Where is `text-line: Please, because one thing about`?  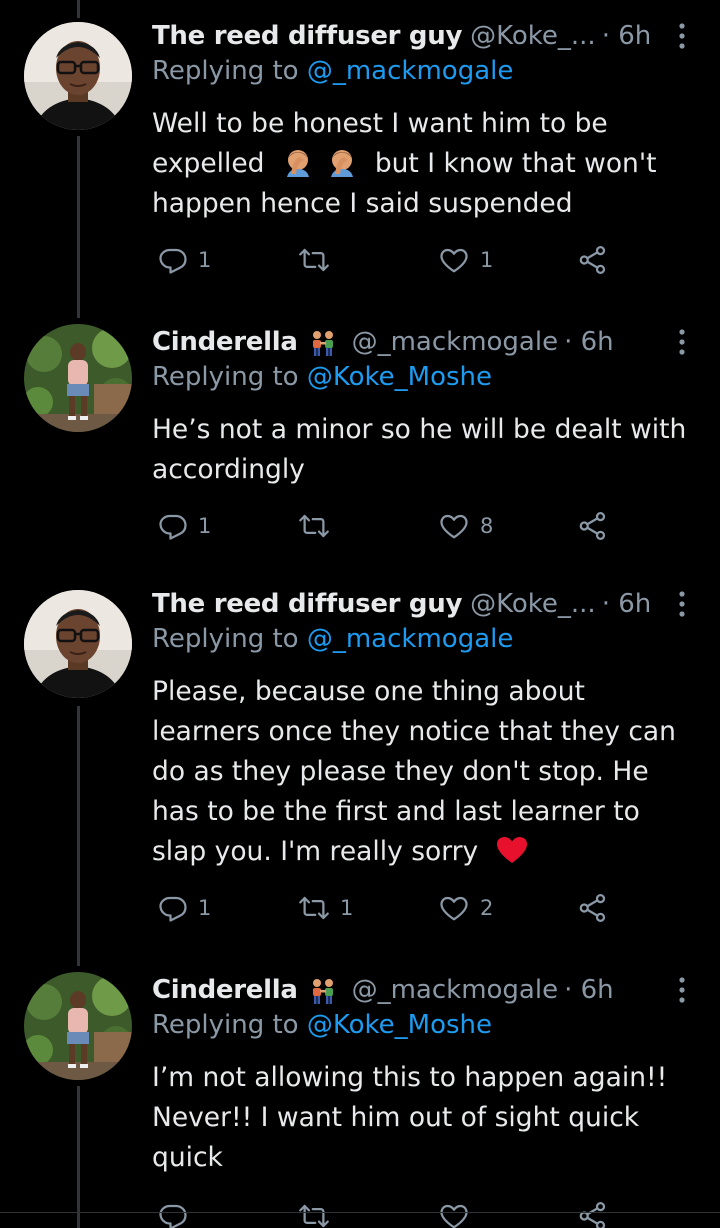 text-line: Please, because one thing about is located at coordinates (368, 691).